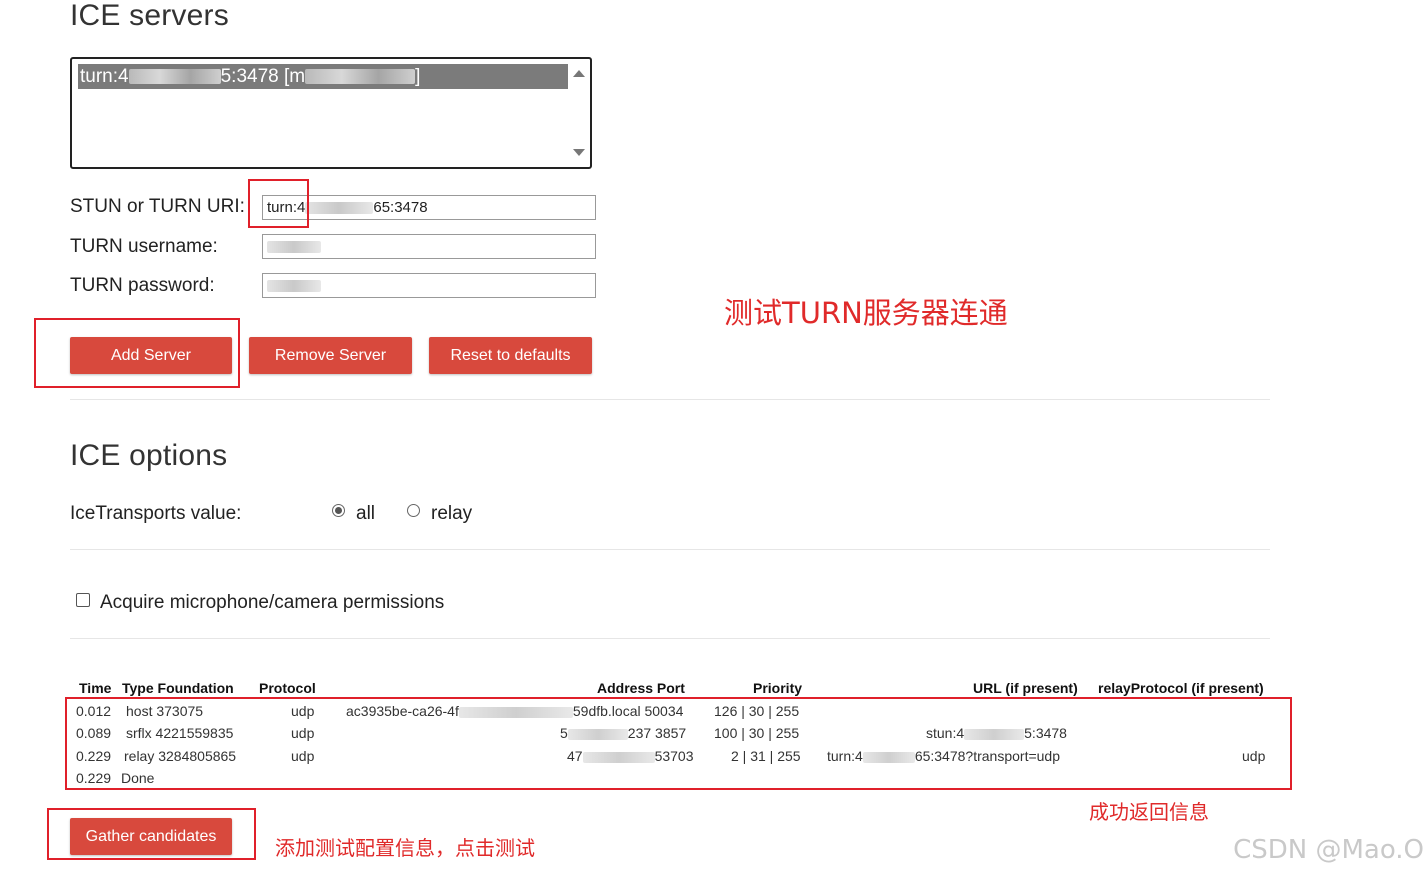  What do you see at coordinates (104, 76) in the screenshot?
I see `server-item-prefix: turn:4` at bounding box center [104, 76].